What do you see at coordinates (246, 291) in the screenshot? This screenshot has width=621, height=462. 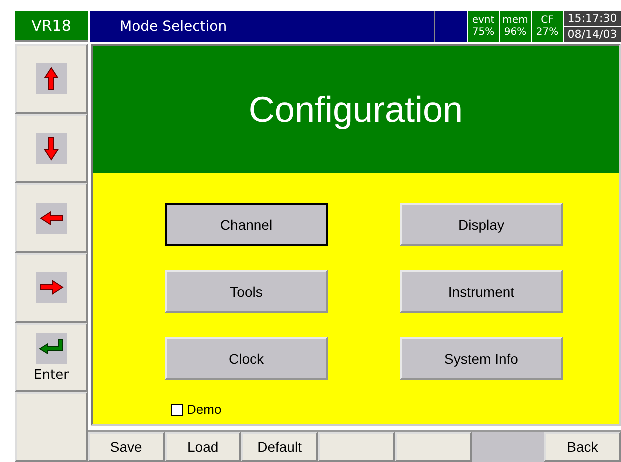 I see `menu-button: Tools` at bounding box center [246, 291].